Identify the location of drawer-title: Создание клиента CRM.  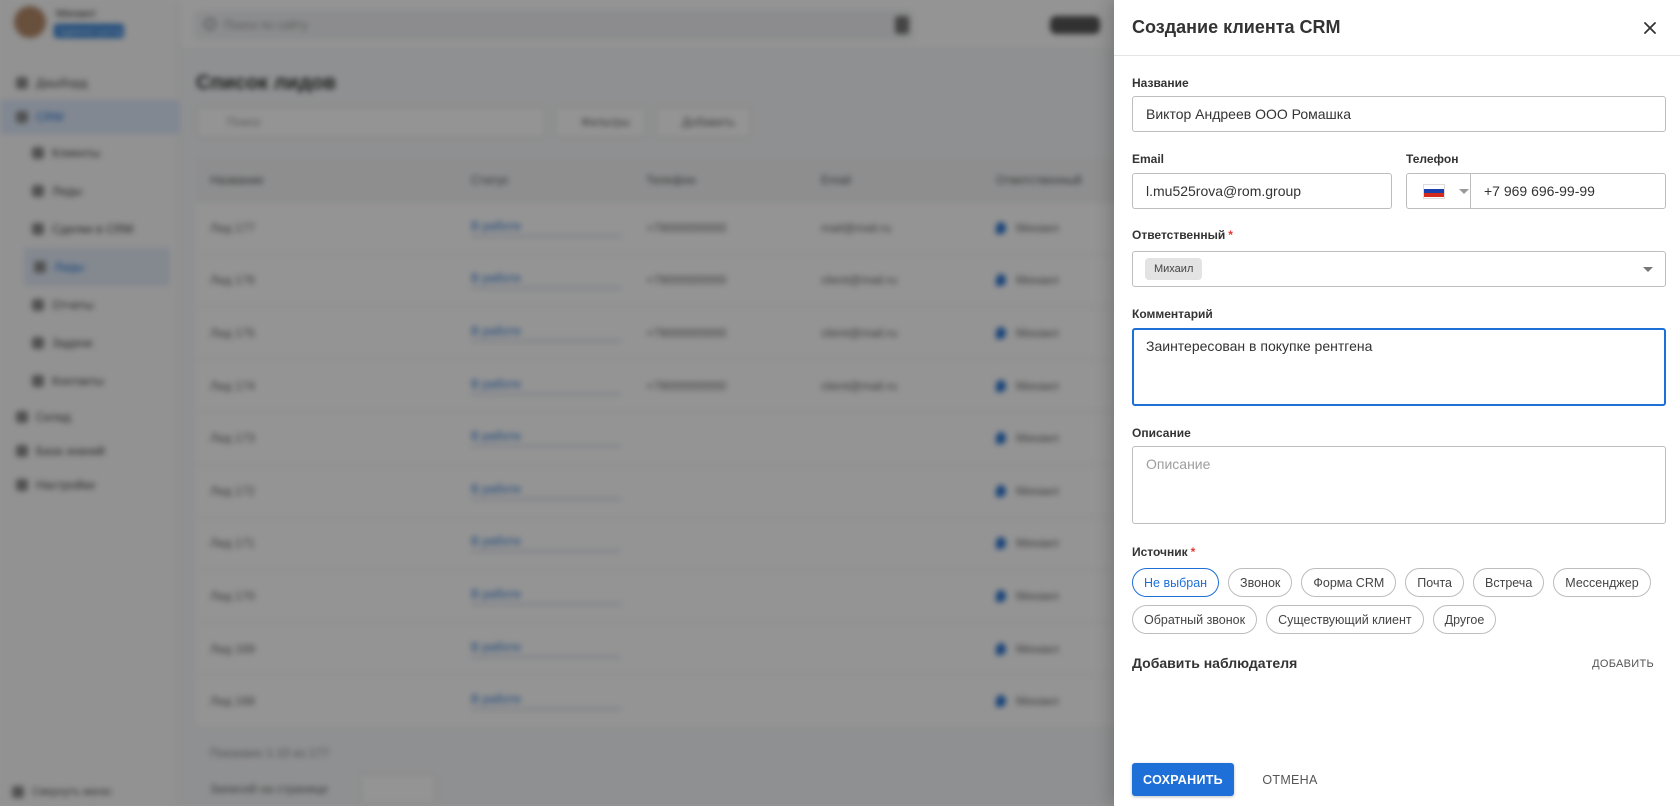
(1236, 27).